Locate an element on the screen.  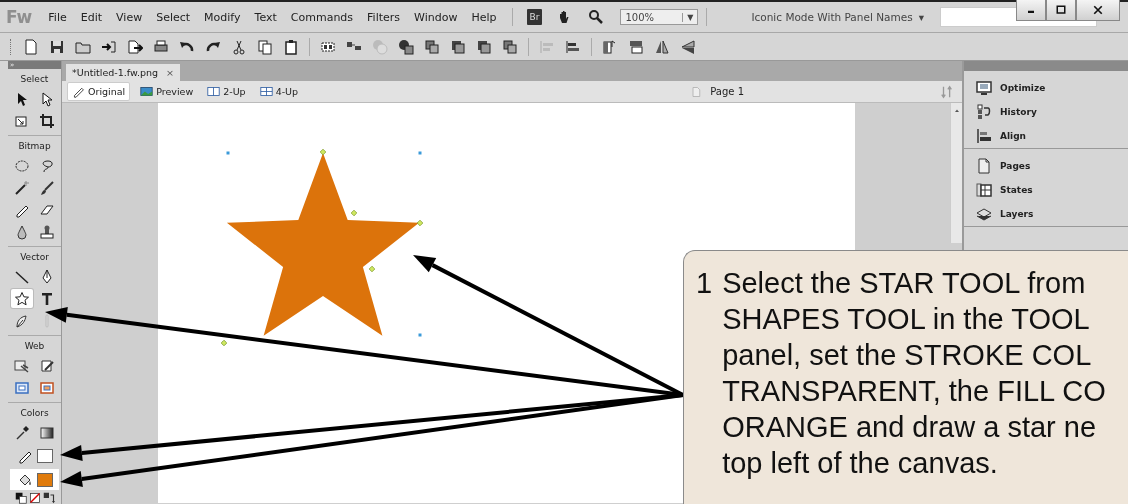
view-mode-tab: 2-Up is located at coordinates (226, 91).